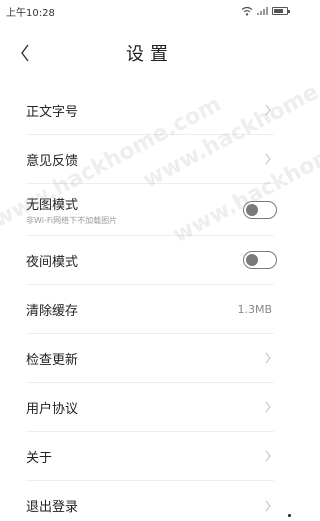 The image size is (320, 521). I want to click on setting-feedback: 意见反馈, so click(150, 159).